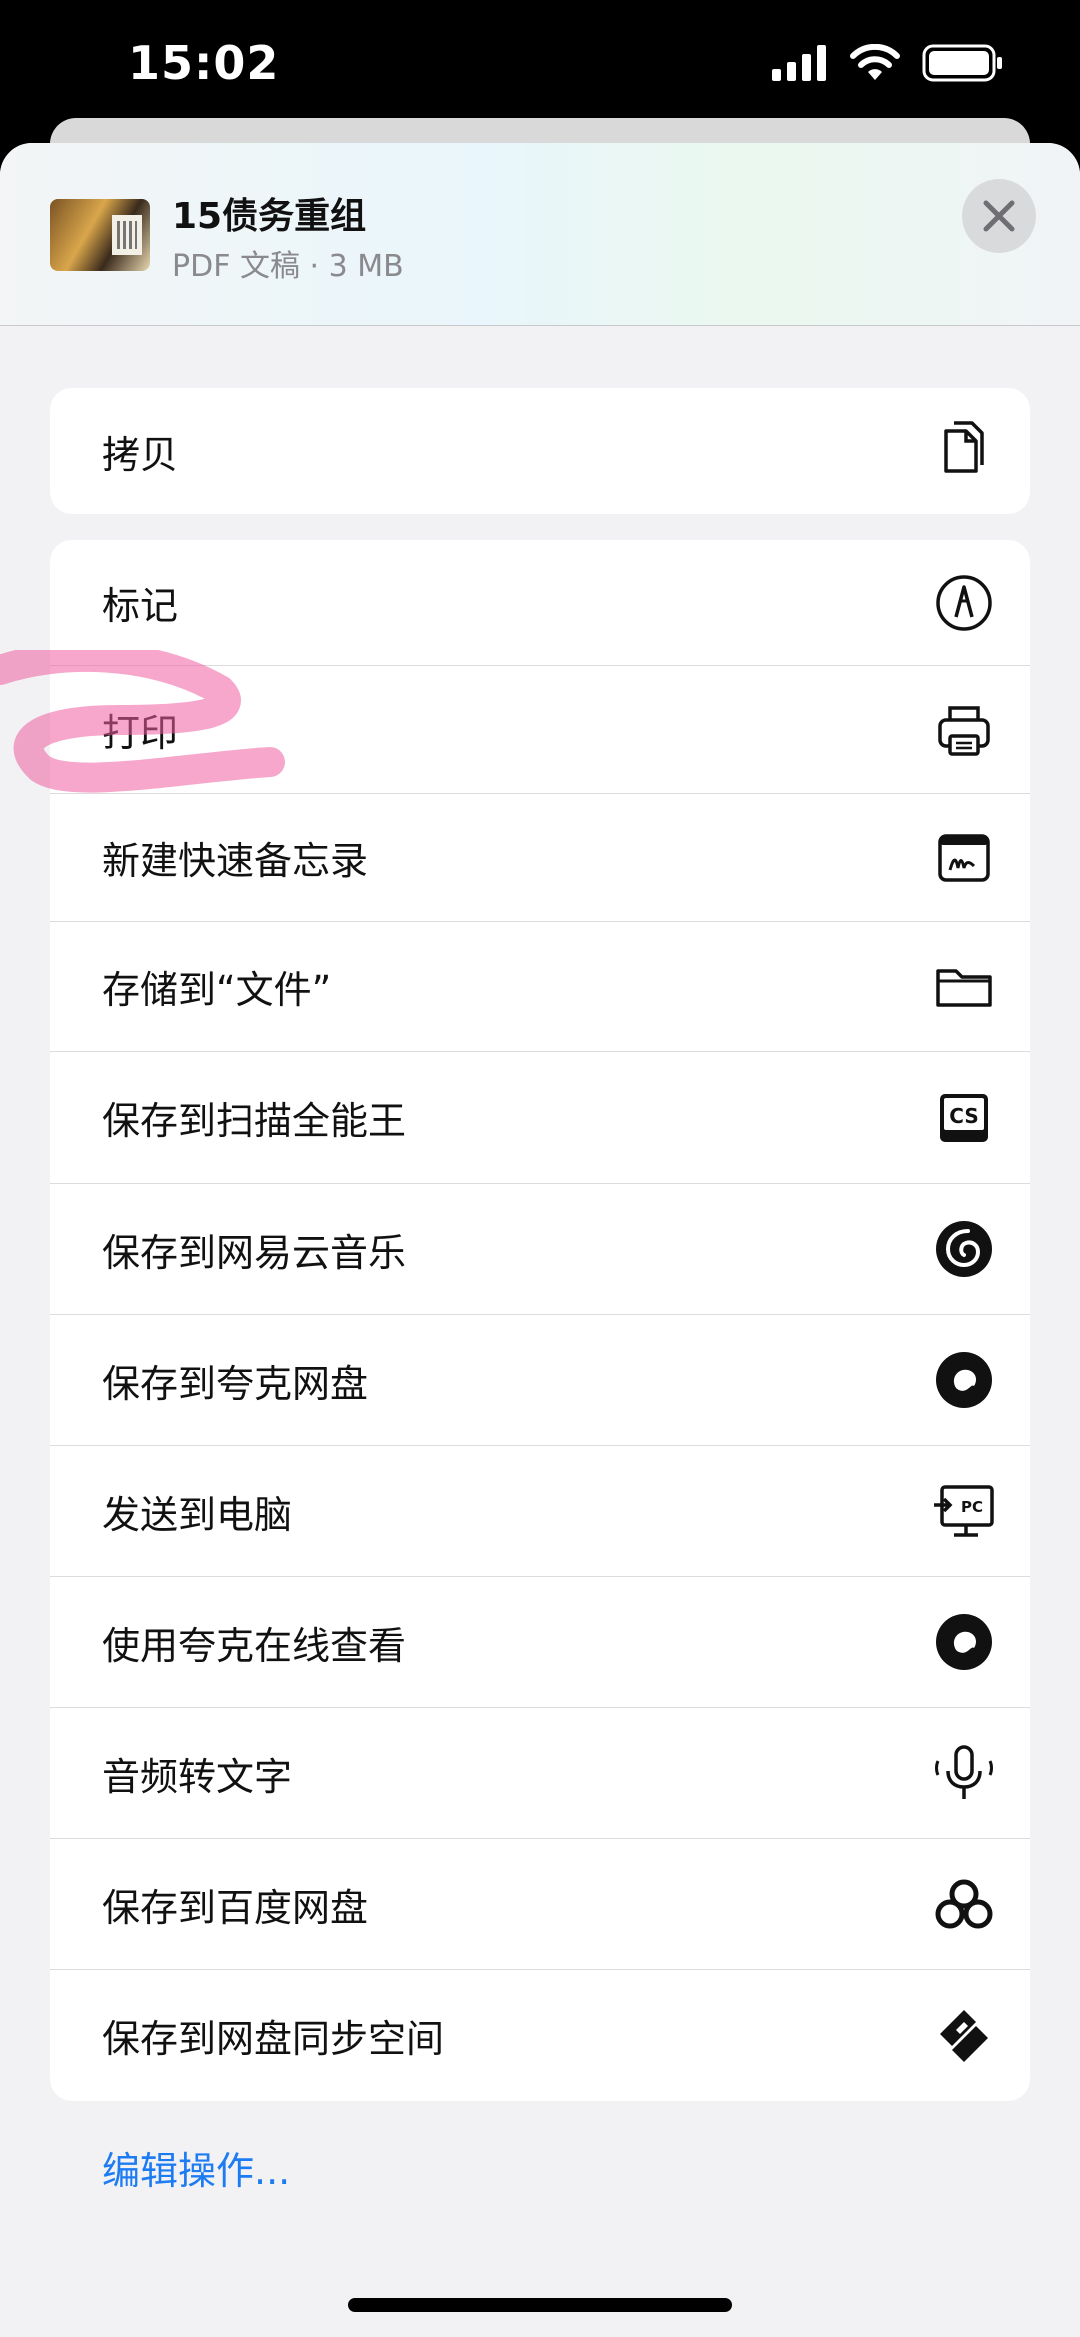 The height and width of the screenshot is (2337, 1080). What do you see at coordinates (540, 1118) in the screenshot?
I see `action-save-to-camscanner: 保存到扫描全能王 CS` at bounding box center [540, 1118].